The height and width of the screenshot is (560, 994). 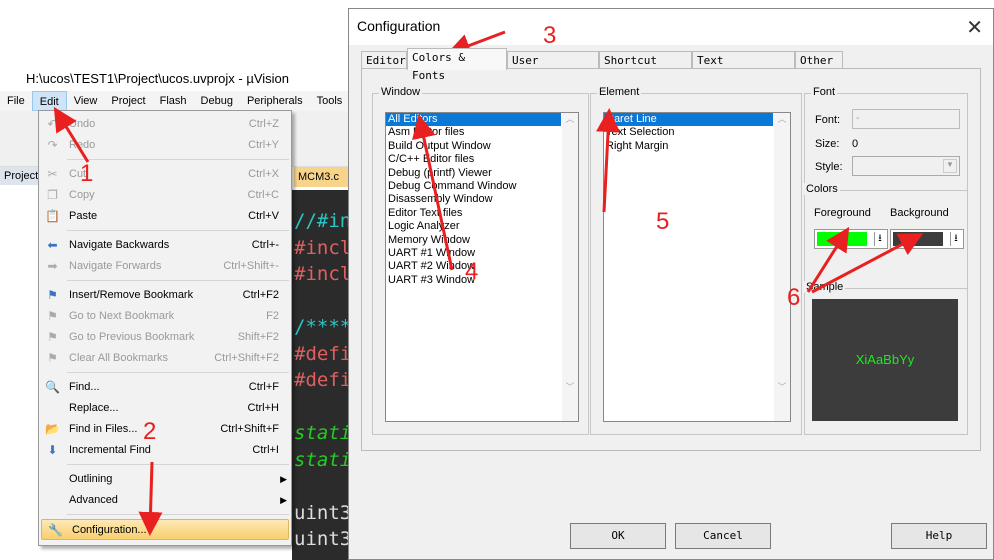 What do you see at coordinates (52, 429) in the screenshot?
I see `find-in-files-icon: 📂` at bounding box center [52, 429].